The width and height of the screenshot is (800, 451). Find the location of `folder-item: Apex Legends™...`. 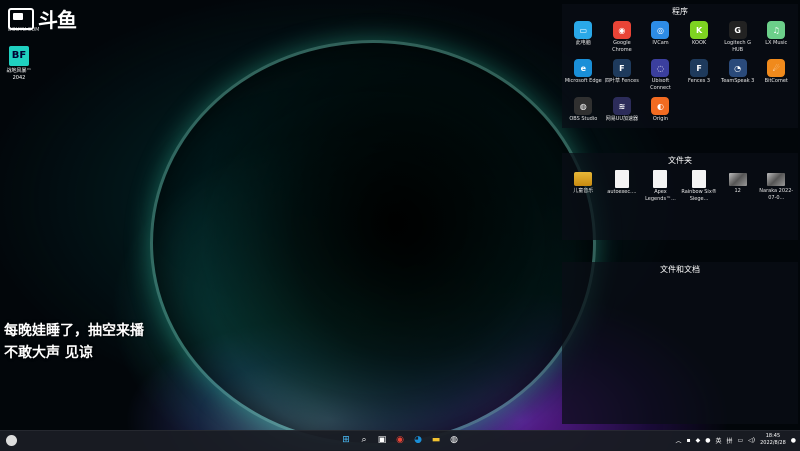

folder-item: Apex Legends™... is located at coordinates (660, 184).